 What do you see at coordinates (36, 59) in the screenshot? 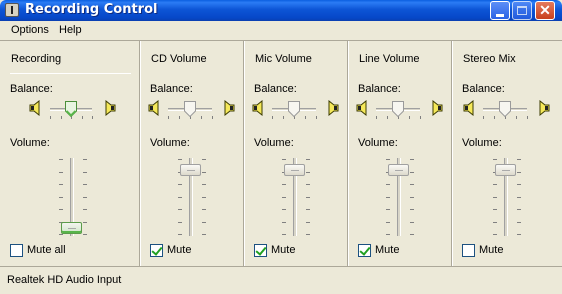
I see `channel-title: Recording` at bounding box center [36, 59].